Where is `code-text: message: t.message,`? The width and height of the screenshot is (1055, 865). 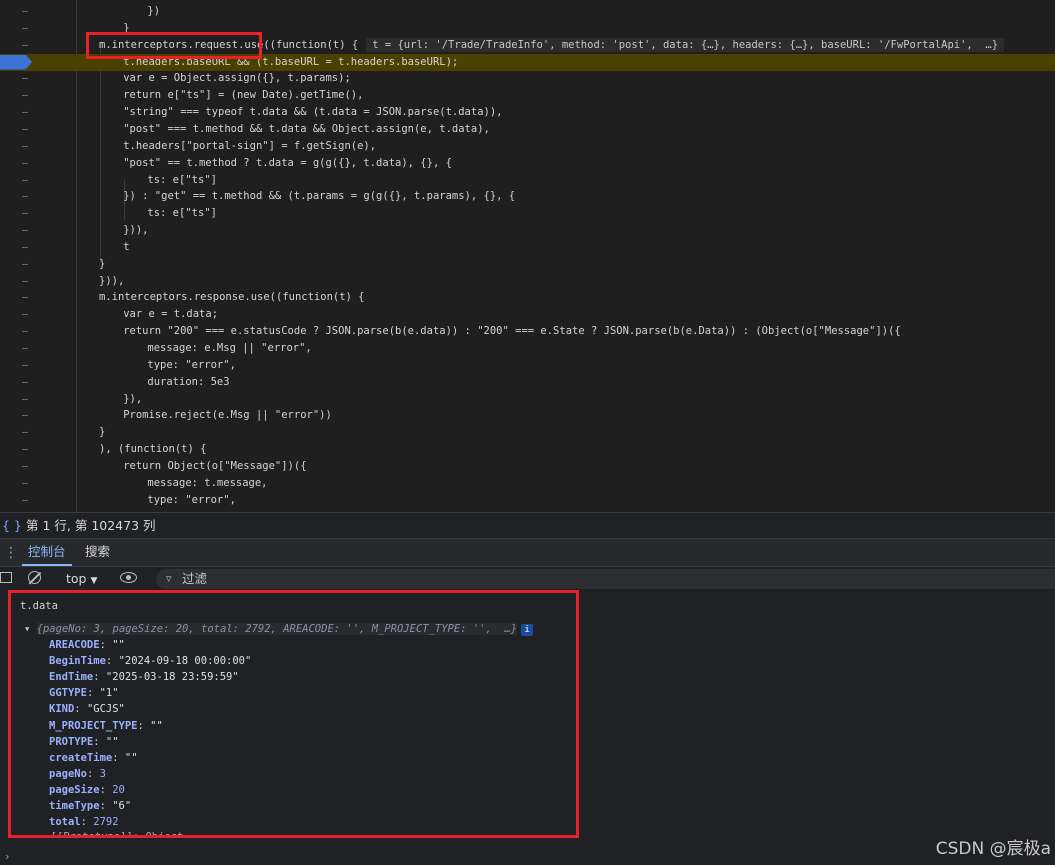 code-text: message: t.message, is located at coordinates (207, 482).